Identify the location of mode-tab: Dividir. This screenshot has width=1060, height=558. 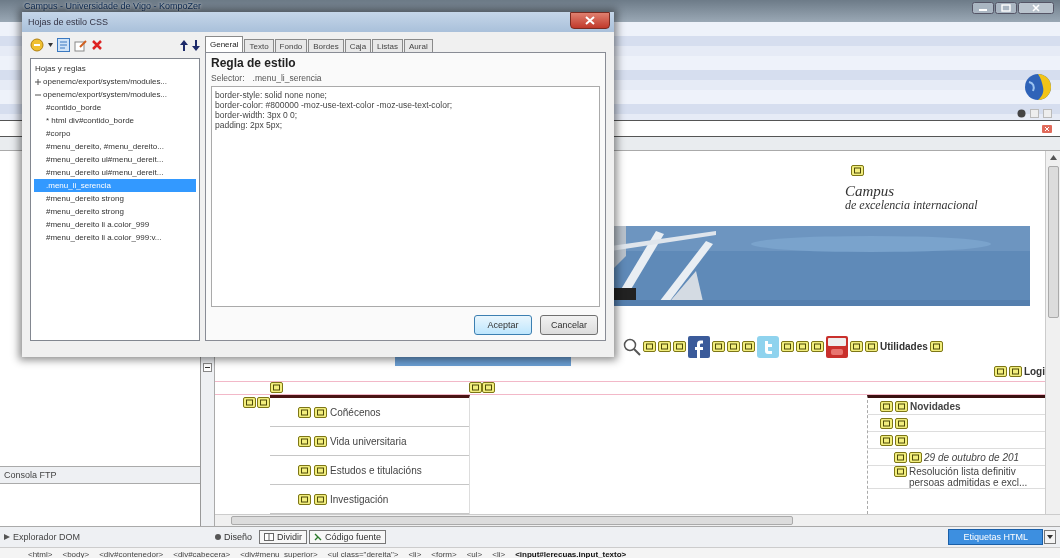
(283, 537).